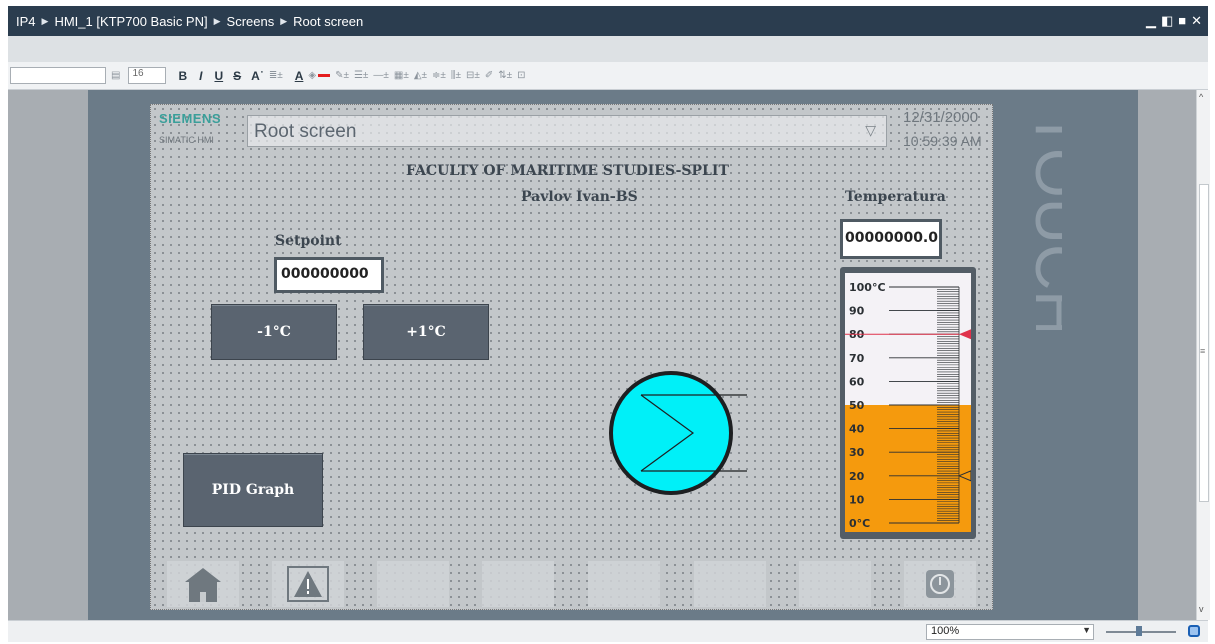 The width and height of the screenshot is (1215, 644). What do you see at coordinates (1139, 631) in the screenshot?
I see `zoom-slider-handle` at bounding box center [1139, 631].